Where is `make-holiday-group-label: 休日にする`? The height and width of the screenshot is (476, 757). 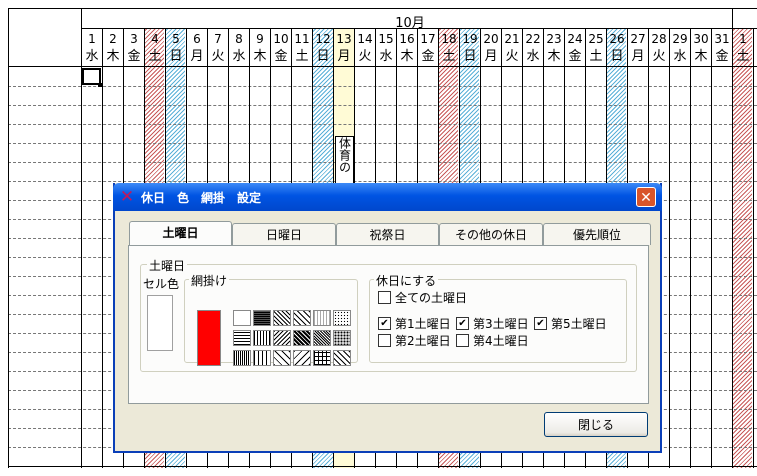 make-holiday-group-label: 休日にする is located at coordinates (406, 280).